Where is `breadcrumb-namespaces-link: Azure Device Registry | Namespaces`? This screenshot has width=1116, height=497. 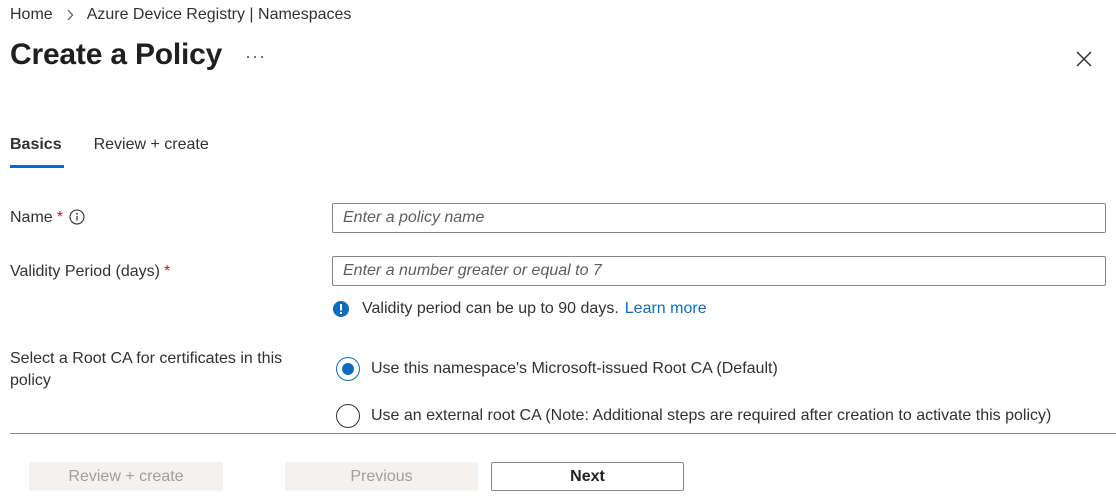 breadcrumb-namespaces-link: Azure Device Registry | Namespaces is located at coordinates (219, 15).